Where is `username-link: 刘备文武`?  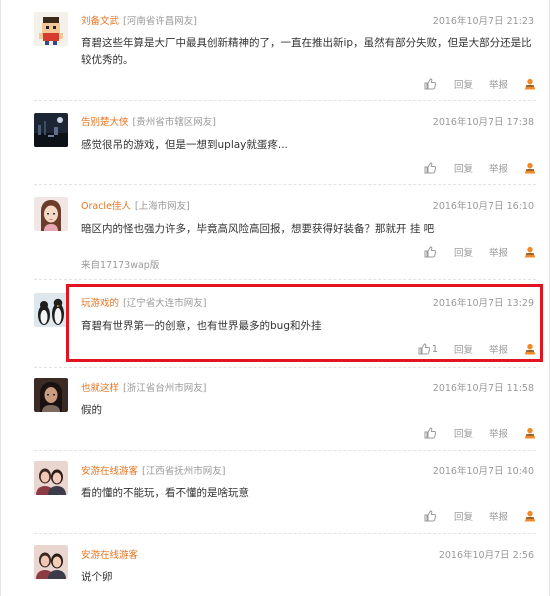
username-link: 刘备文武 is located at coordinates (100, 21).